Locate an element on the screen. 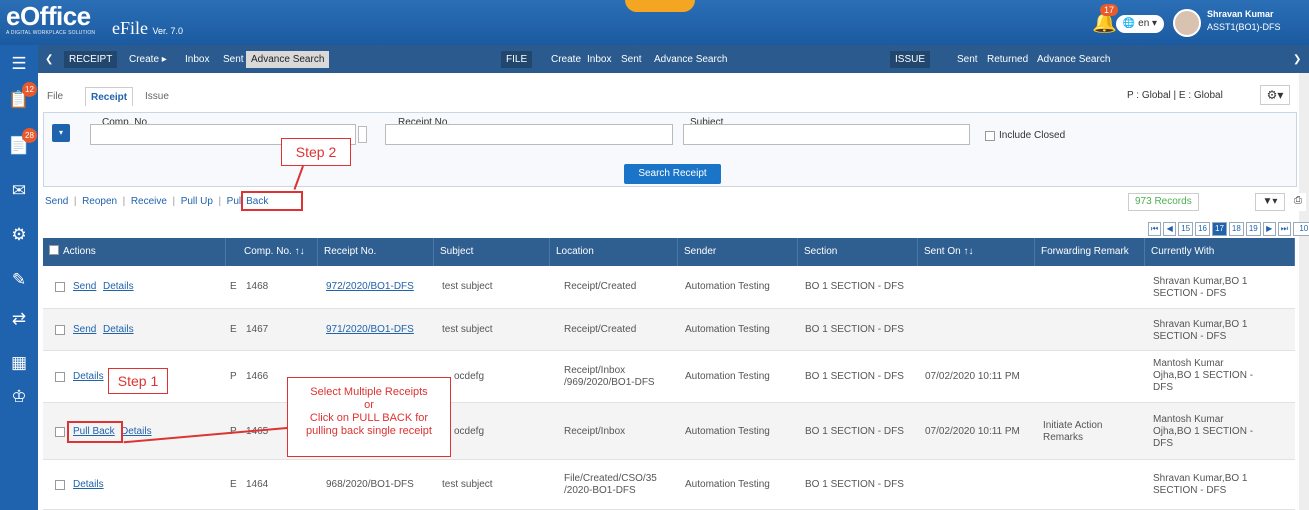  header-receipt-no: Receipt No. is located at coordinates (376, 252).